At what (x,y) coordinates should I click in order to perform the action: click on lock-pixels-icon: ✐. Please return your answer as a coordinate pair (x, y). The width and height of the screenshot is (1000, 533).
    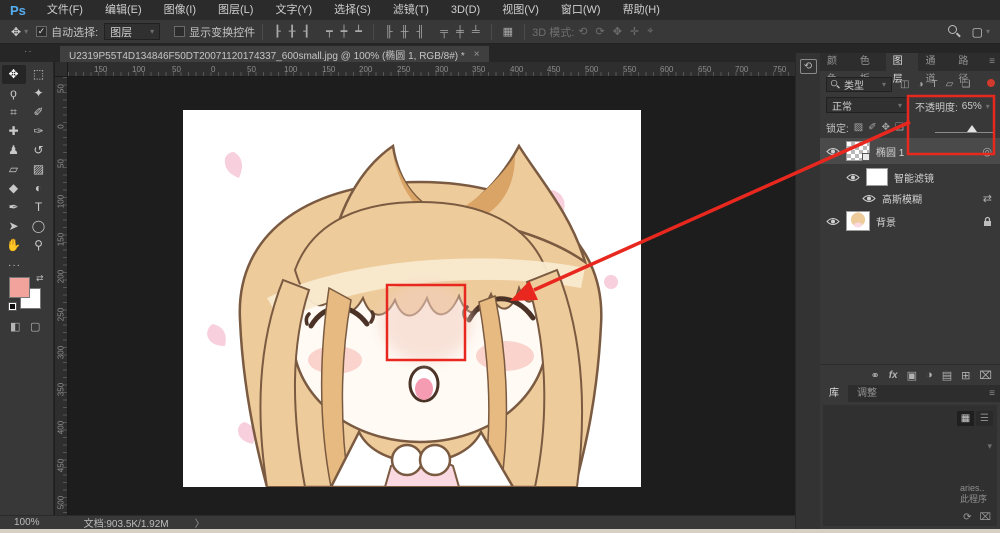
    Looking at the image, I should click on (872, 127).